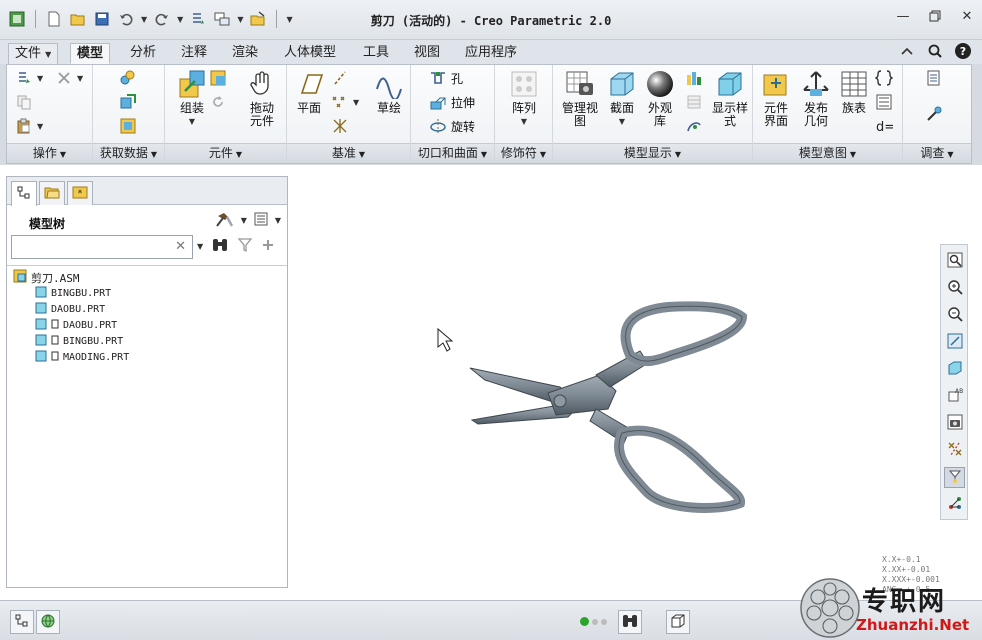 The image size is (982, 640). Describe the element at coordinates (593, 621) in the screenshot. I see `regeneration-status` at that location.